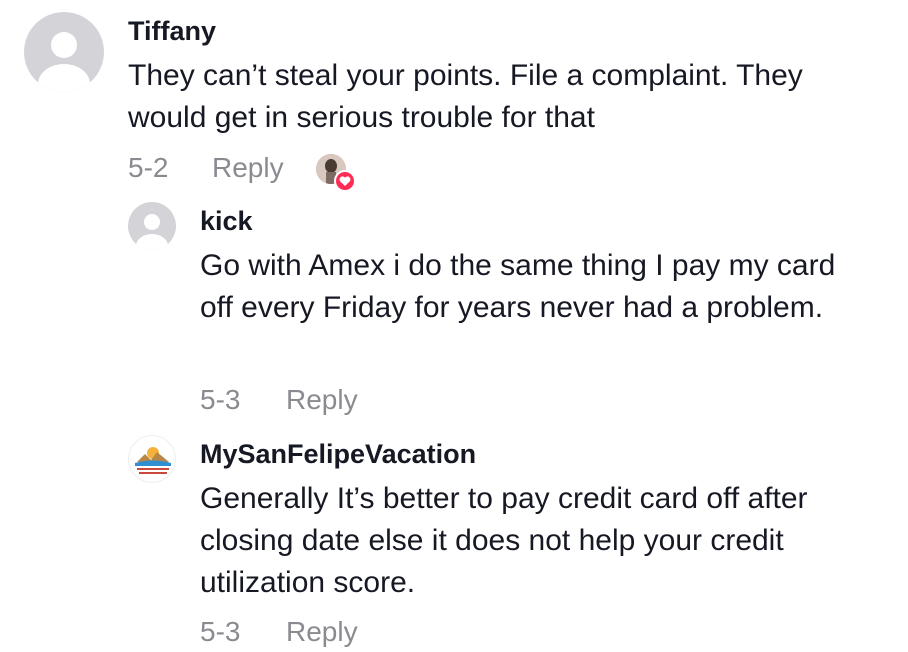 The image size is (908, 652). I want to click on creator-liked-heart-icon, so click(345, 181).